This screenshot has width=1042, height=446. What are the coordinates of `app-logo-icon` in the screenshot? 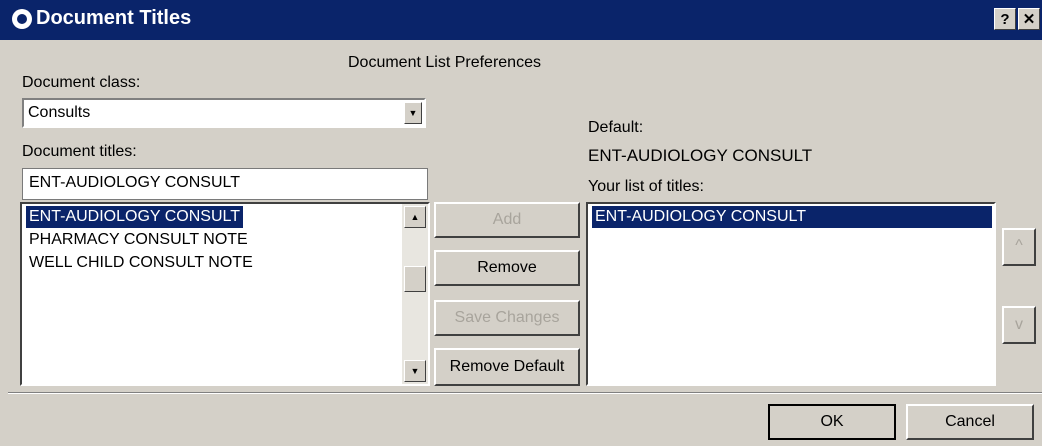 It's located at (22, 19).